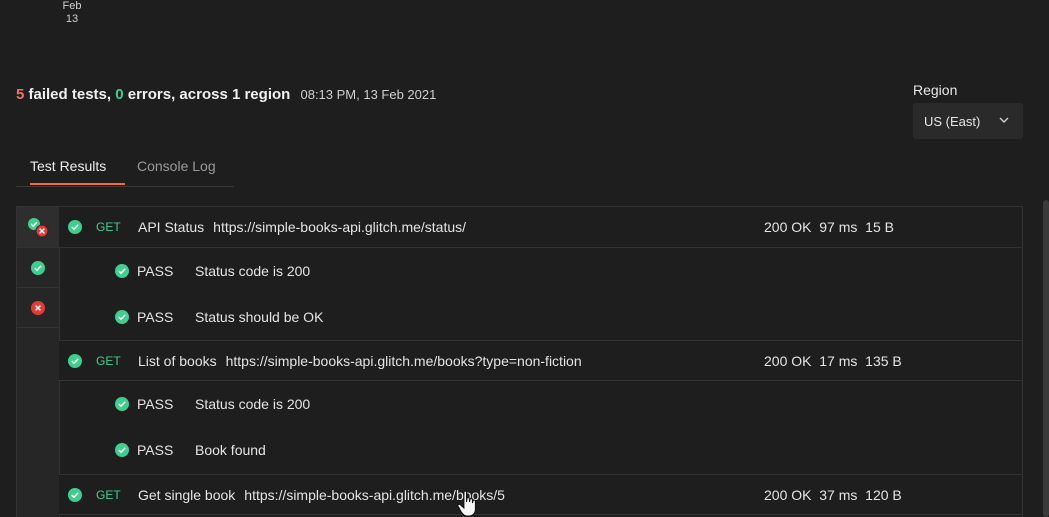 The width and height of the screenshot is (1049, 517). I want to click on filter-failed, so click(38, 308).